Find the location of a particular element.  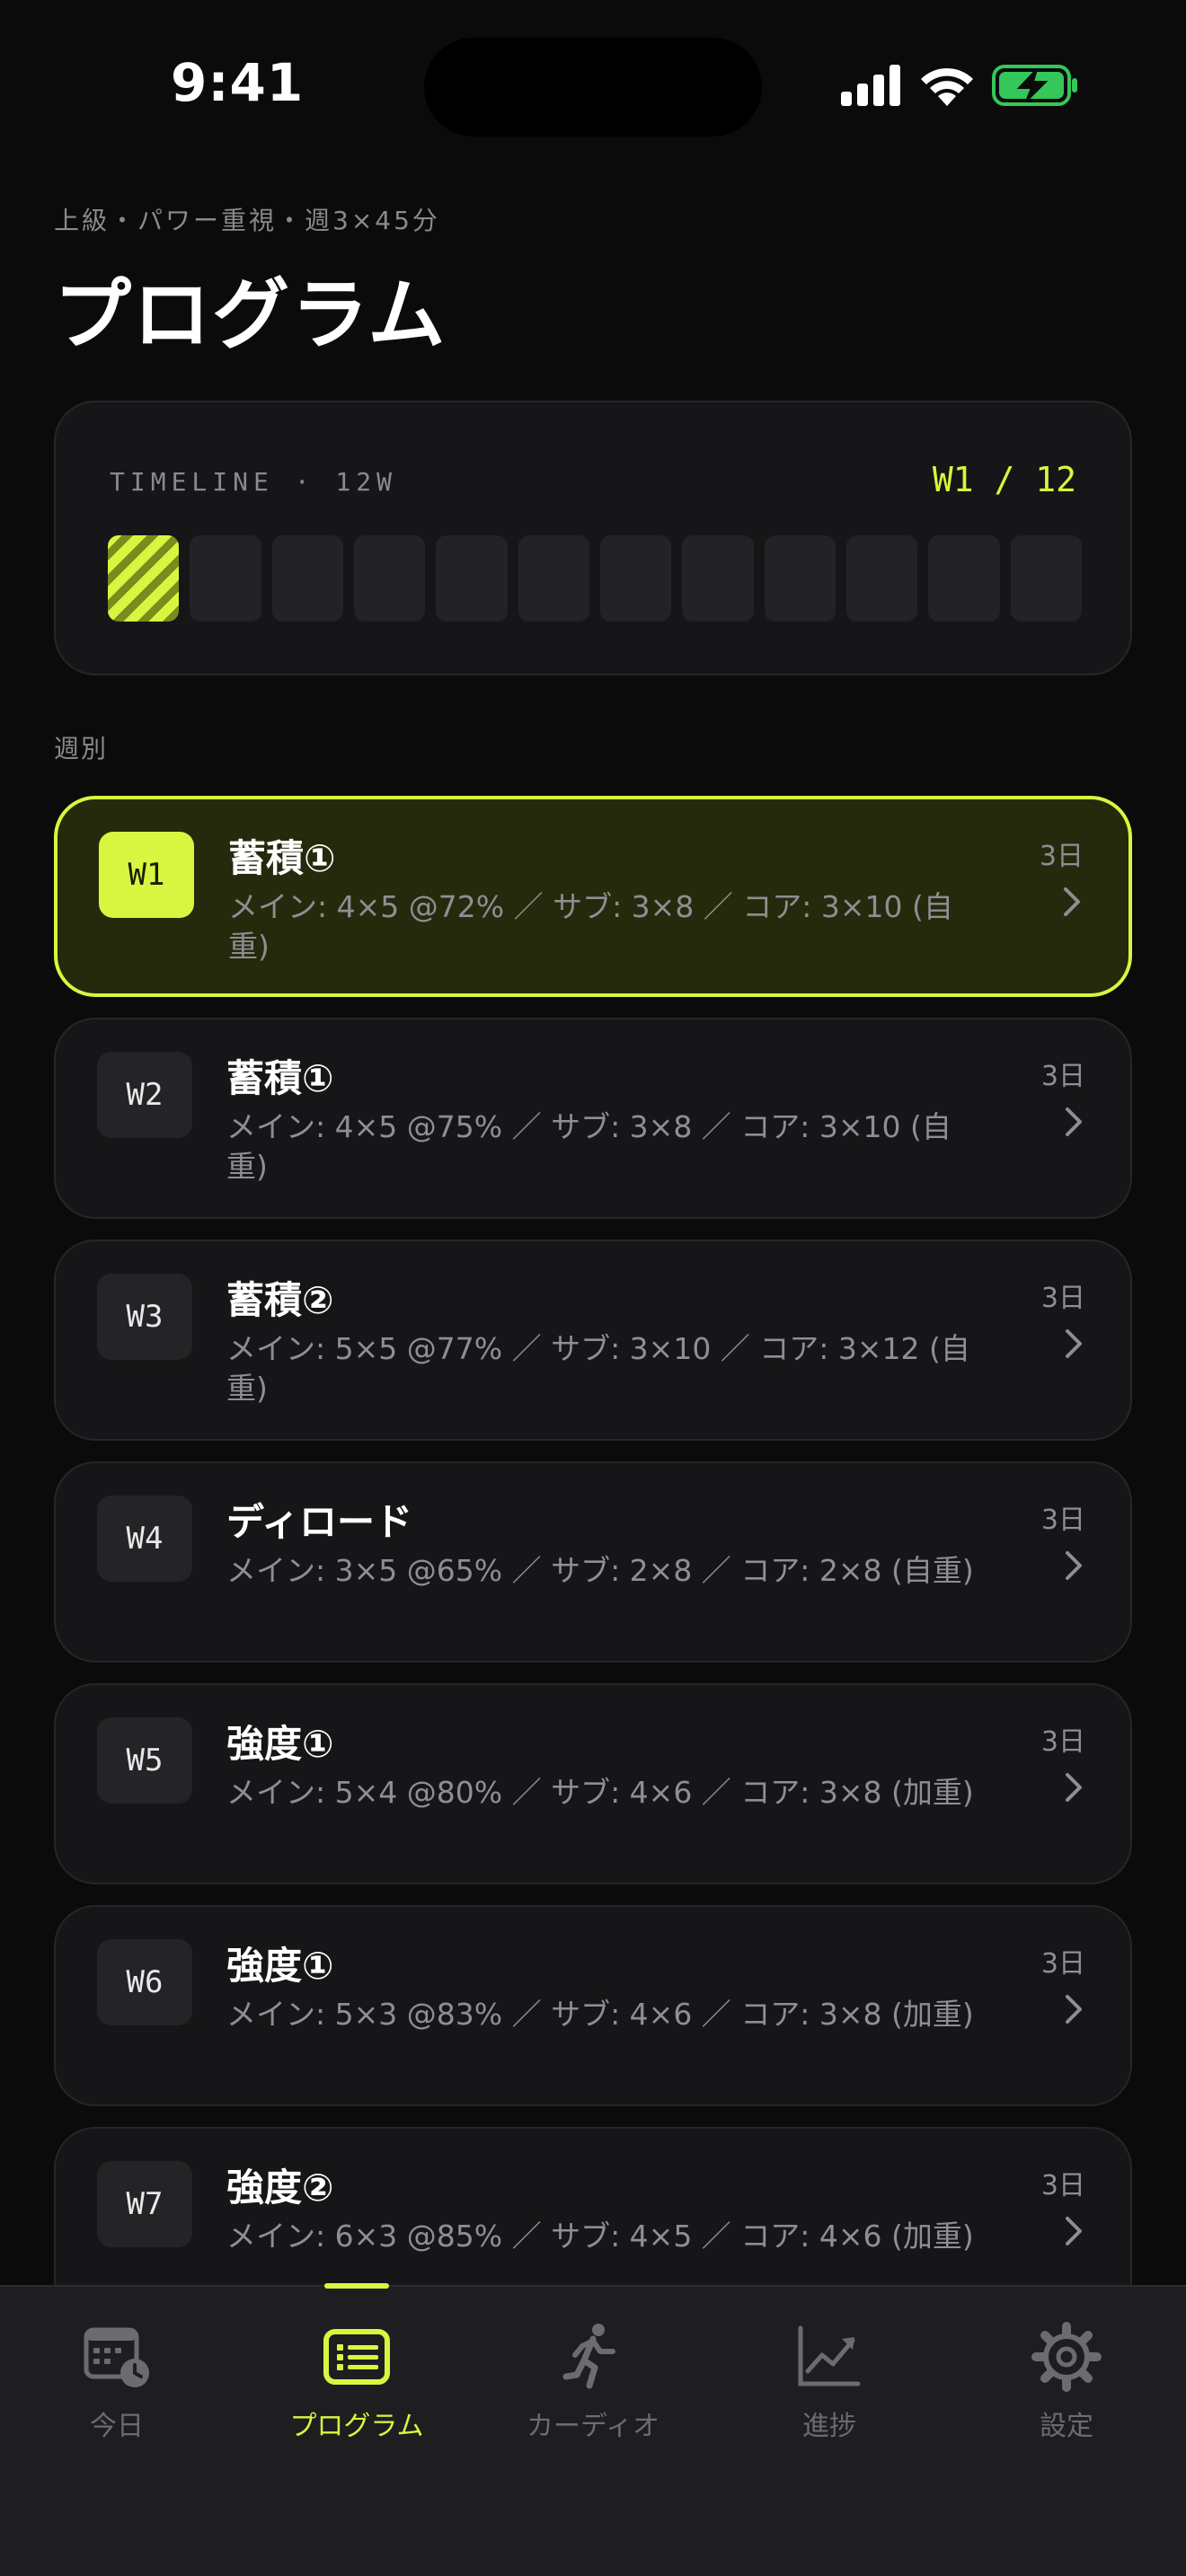

program-subtitle: 上級・パワー重視・週3×45分 is located at coordinates (247, 220).